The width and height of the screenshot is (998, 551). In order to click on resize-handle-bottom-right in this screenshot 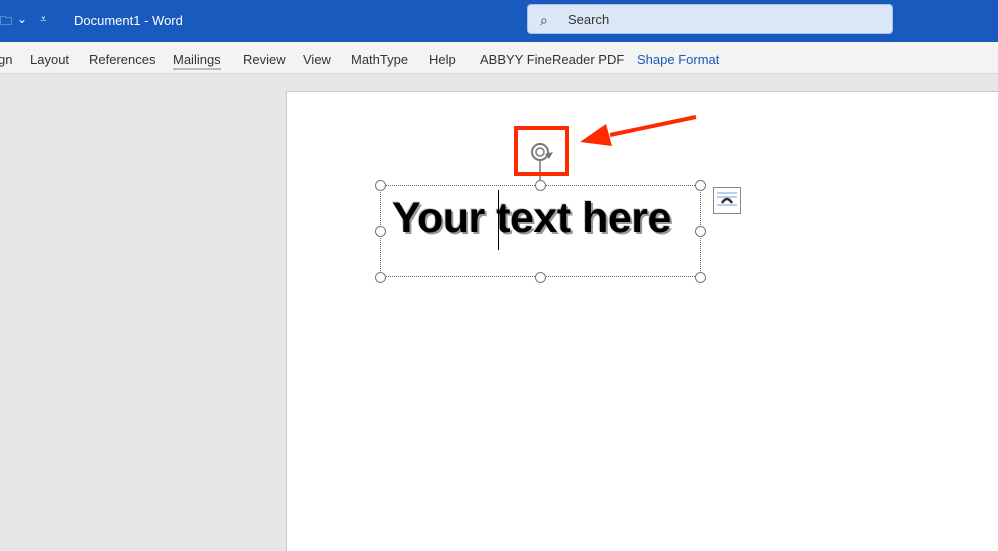, I will do `click(700, 277)`.